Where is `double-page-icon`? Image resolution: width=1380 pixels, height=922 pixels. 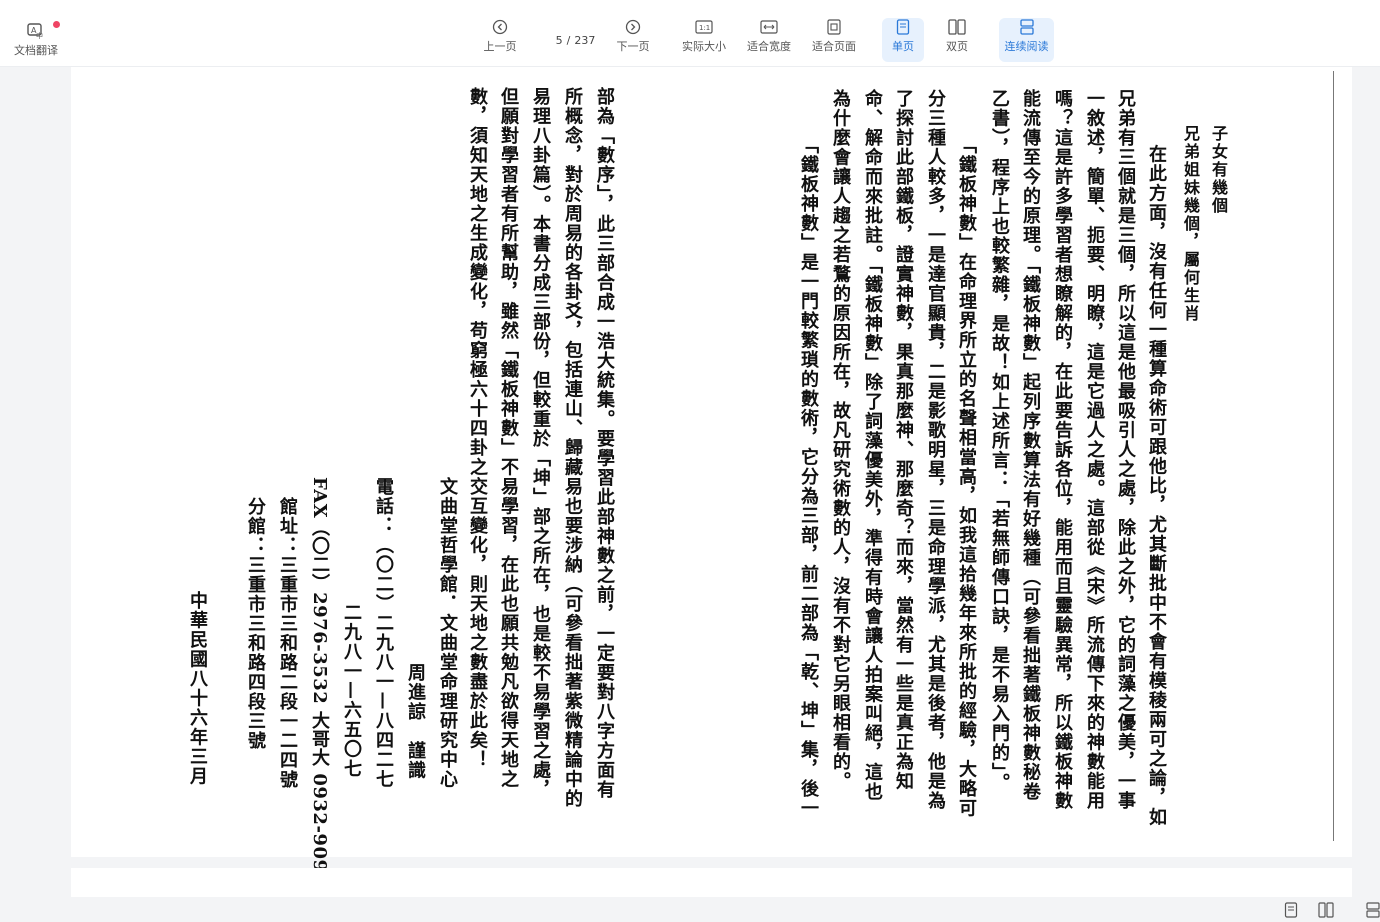
double-page-icon is located at coordinates (957, 27).